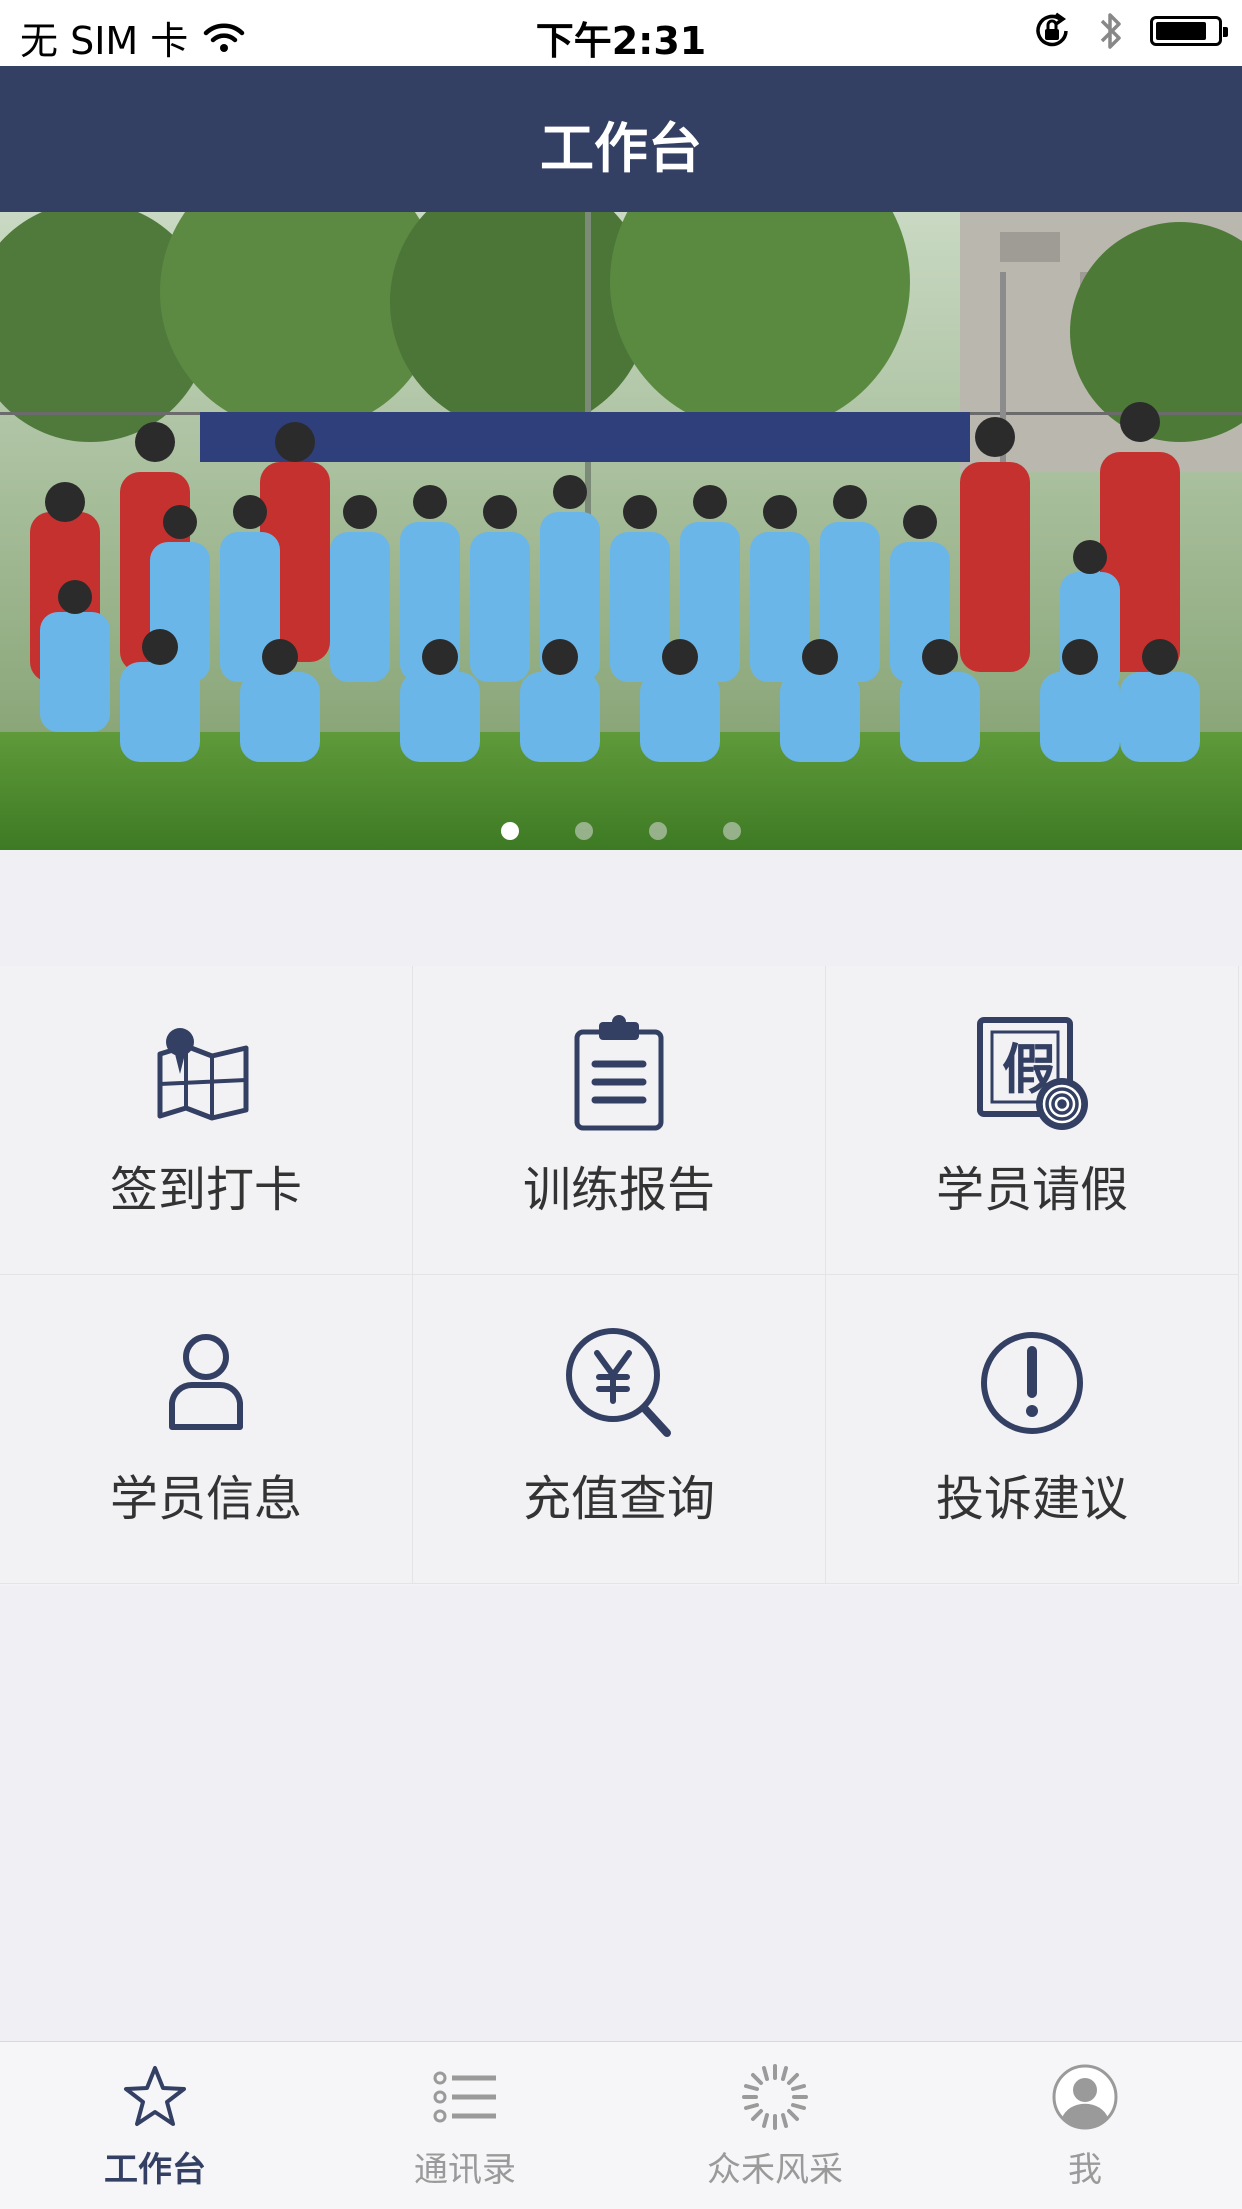 The height and width of the screenshot is (2209, 1242). I want to click on grid-item-training-report: 训练报告, so click(619, 1120).